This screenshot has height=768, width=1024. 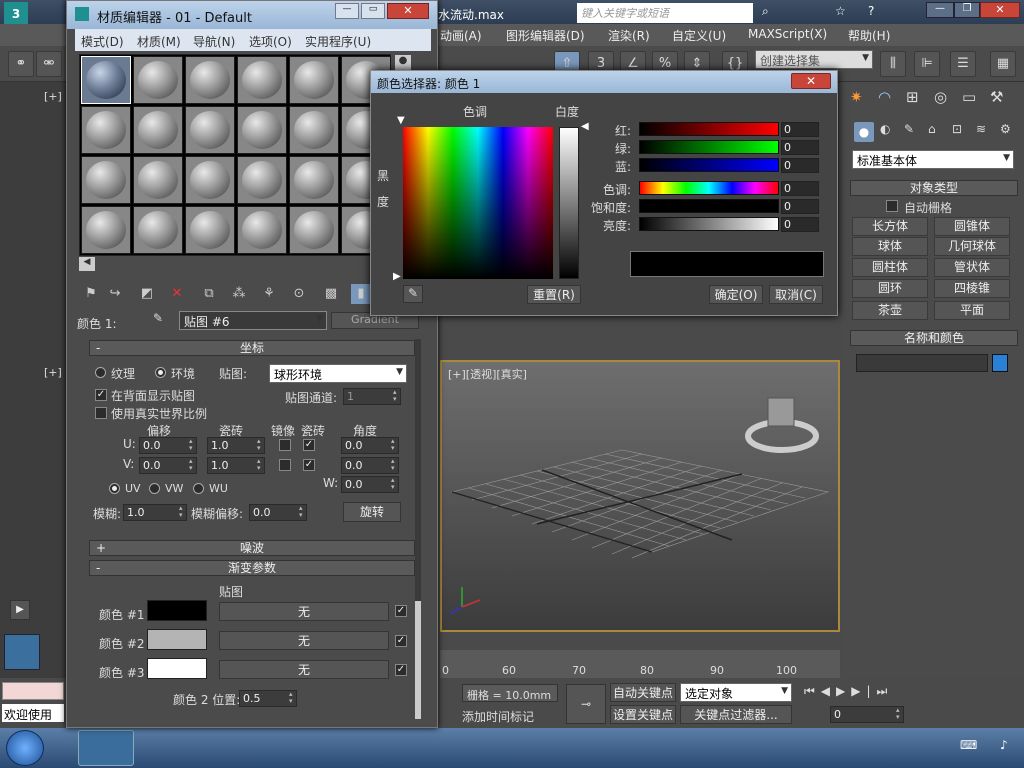 What do you see at coordinates (304, 669) in the screenshot?
I see `color3-map-button: 无` at bounding box center [304, 669].